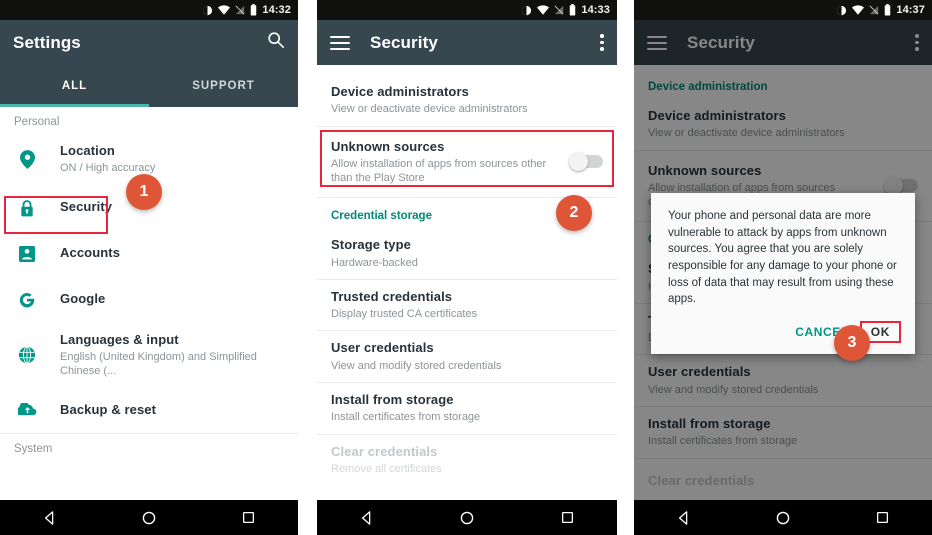  I want to click on step-badge-2: 2, so click(574, 213).